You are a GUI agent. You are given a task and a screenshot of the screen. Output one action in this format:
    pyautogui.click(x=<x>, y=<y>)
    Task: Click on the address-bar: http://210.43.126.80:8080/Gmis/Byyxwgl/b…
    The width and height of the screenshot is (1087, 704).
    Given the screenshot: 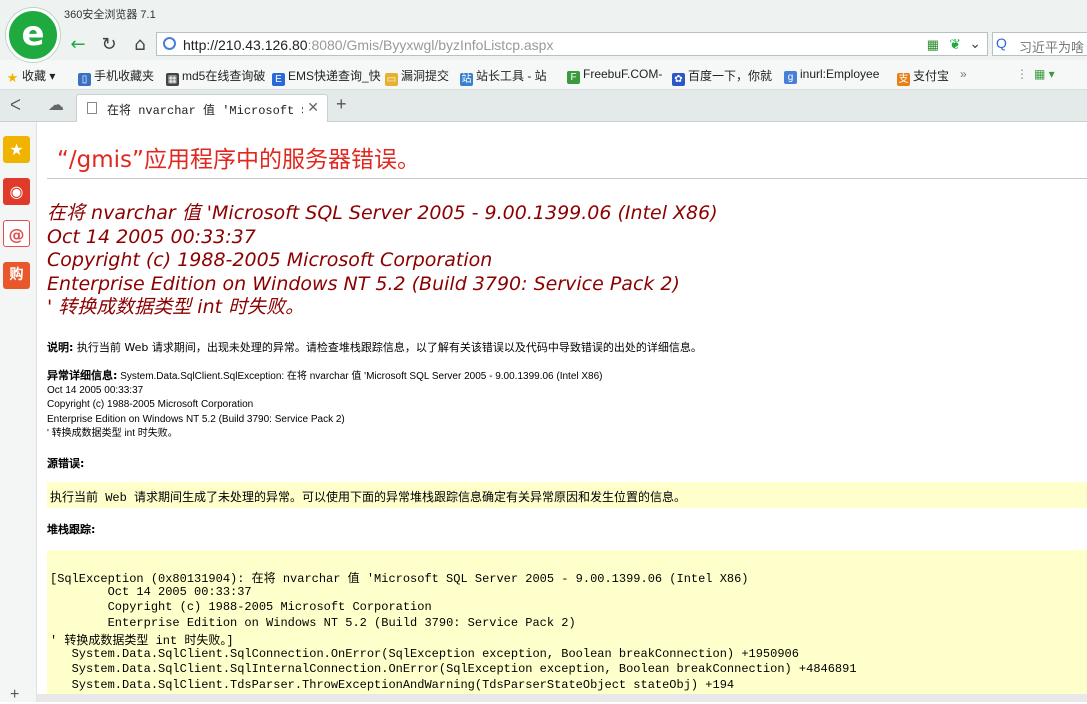 What is the action you would take?
    pyautogui.click(x=572, y=44)
    